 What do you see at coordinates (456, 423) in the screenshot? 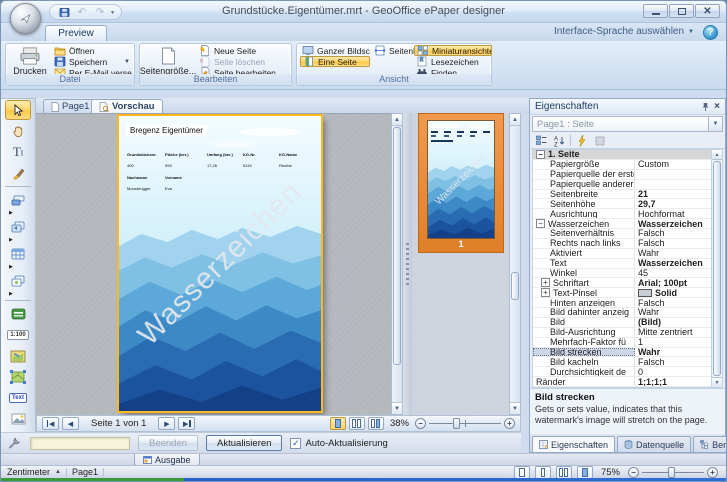
I see `zoom-slider-thumb` at bounding box center [456, 423].